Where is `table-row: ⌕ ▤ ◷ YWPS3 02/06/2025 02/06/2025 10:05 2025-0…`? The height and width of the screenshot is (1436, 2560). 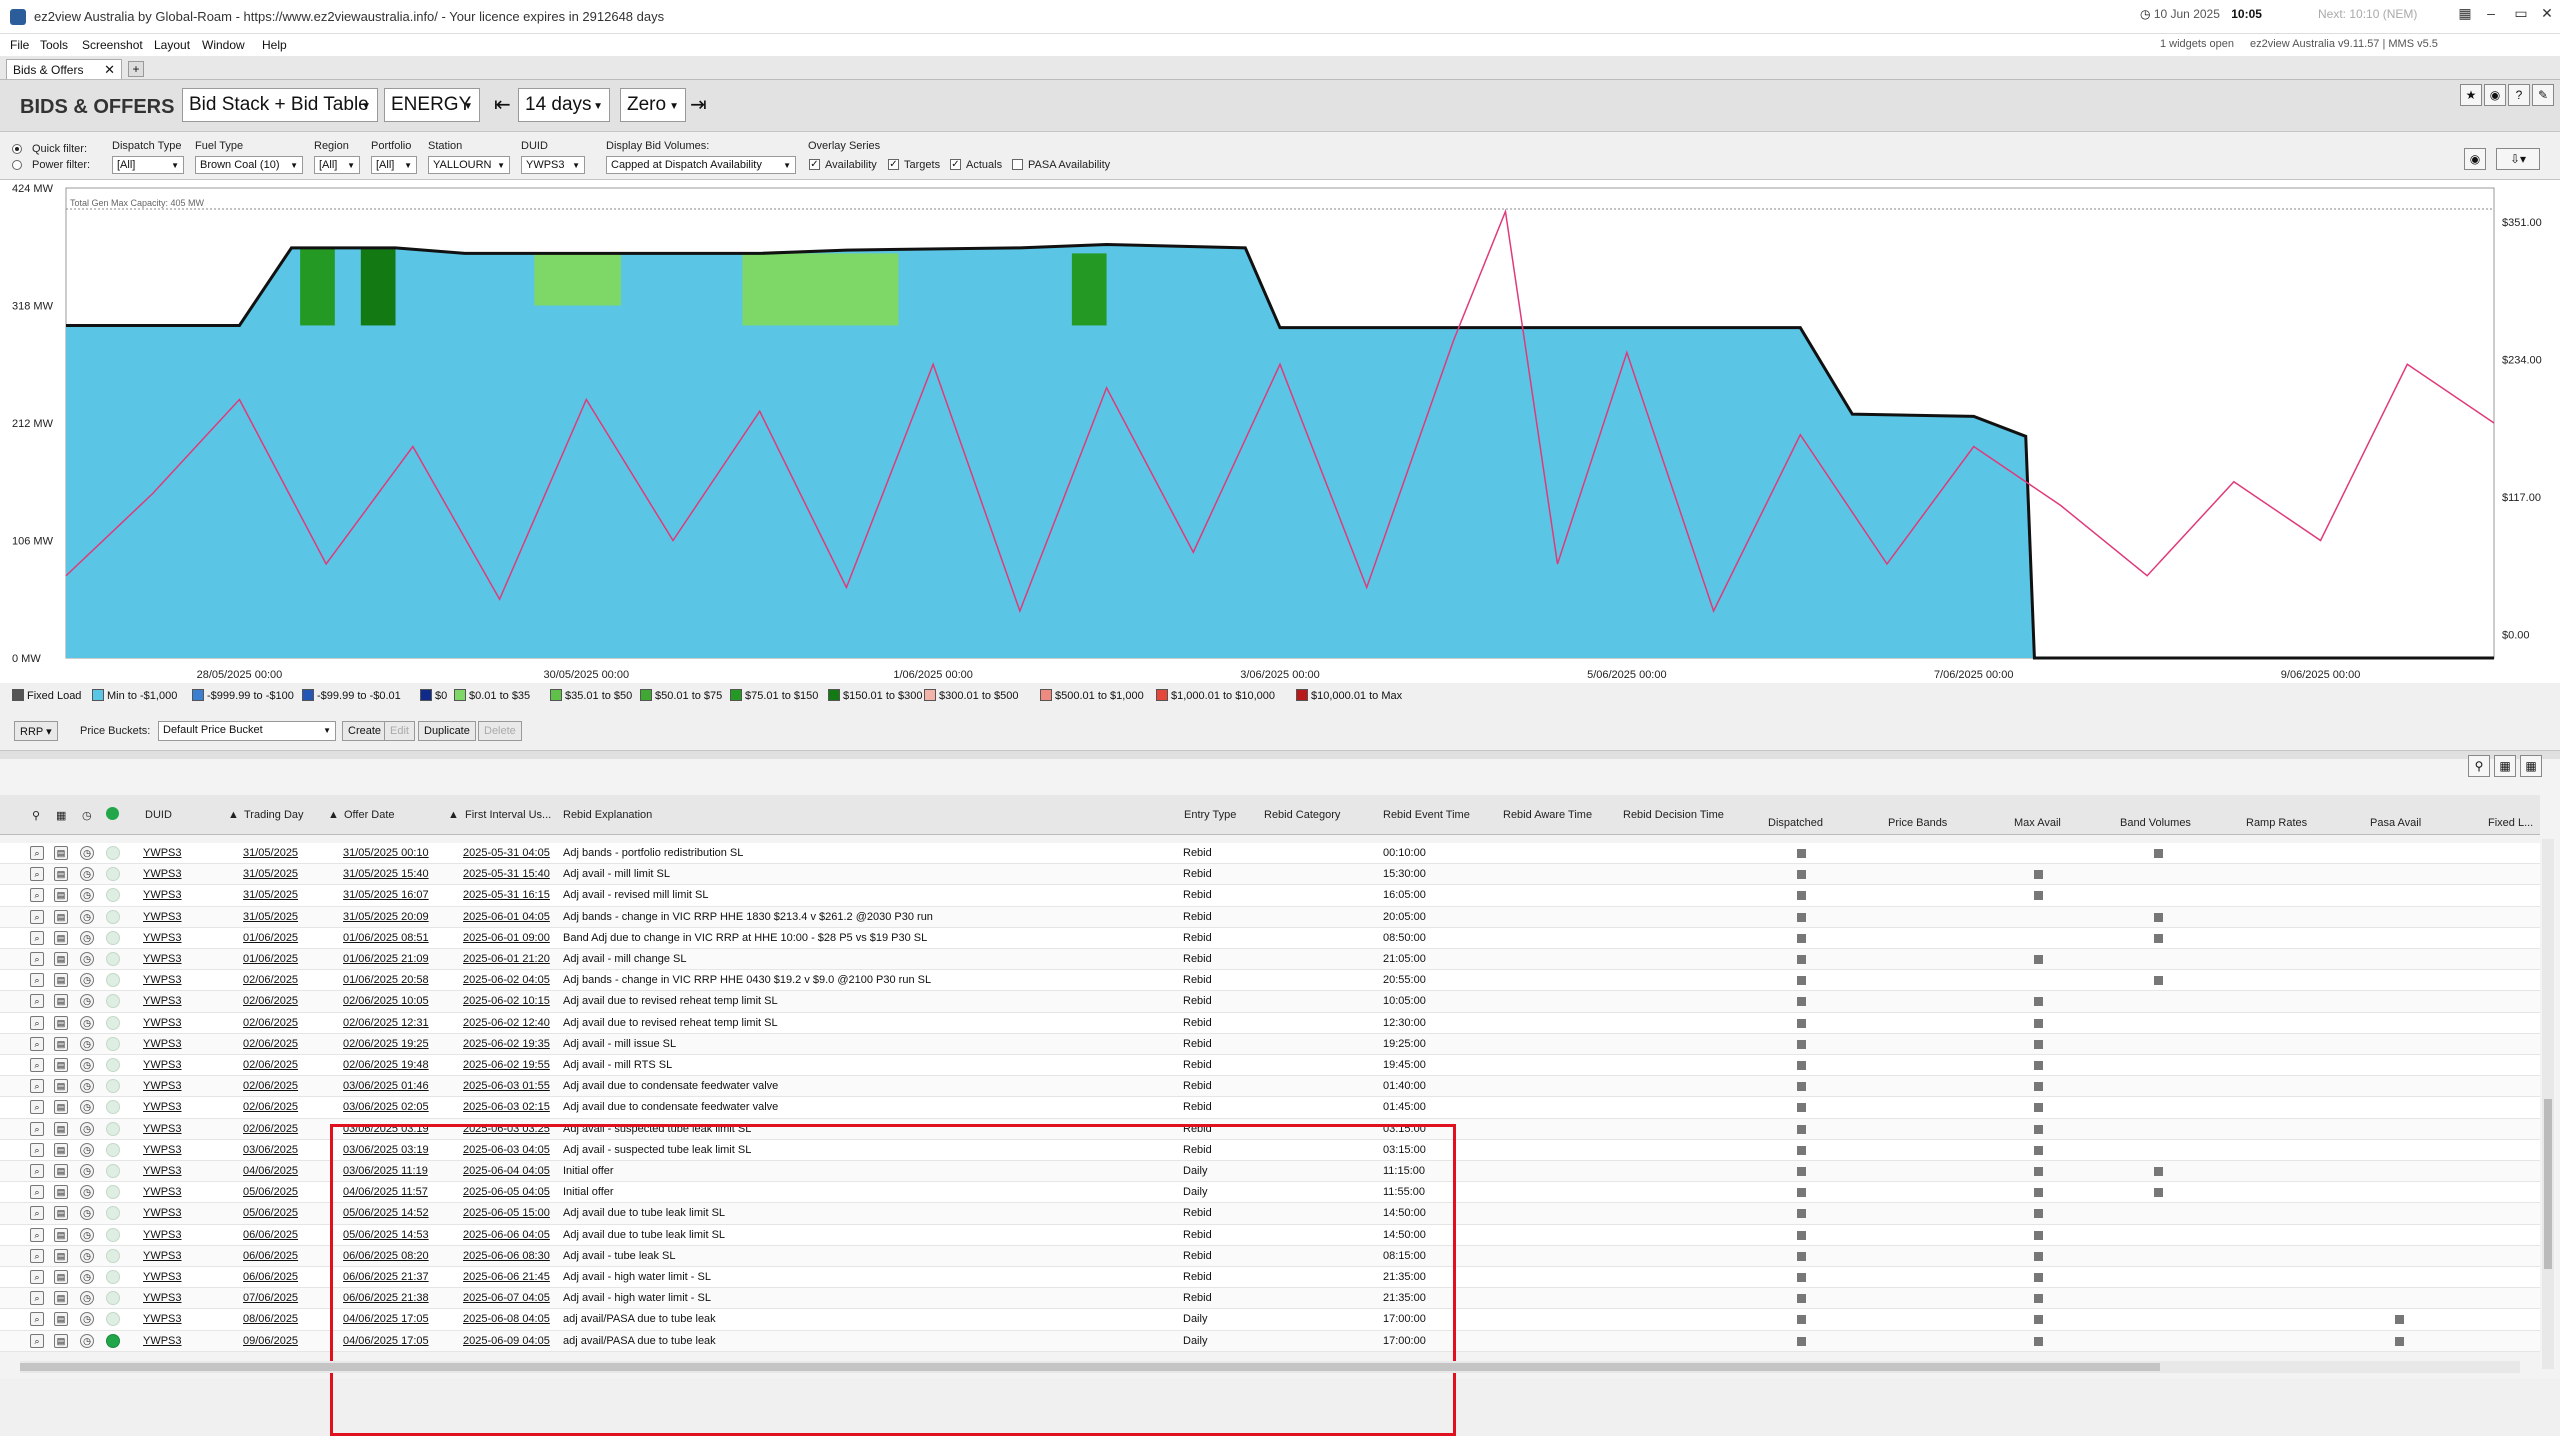
table-row: ⌕ ▤ ◷ YWPS3 02/06/2025 02/06/2025 10:05 2025-0… is located at coordinates (1270, 1002).